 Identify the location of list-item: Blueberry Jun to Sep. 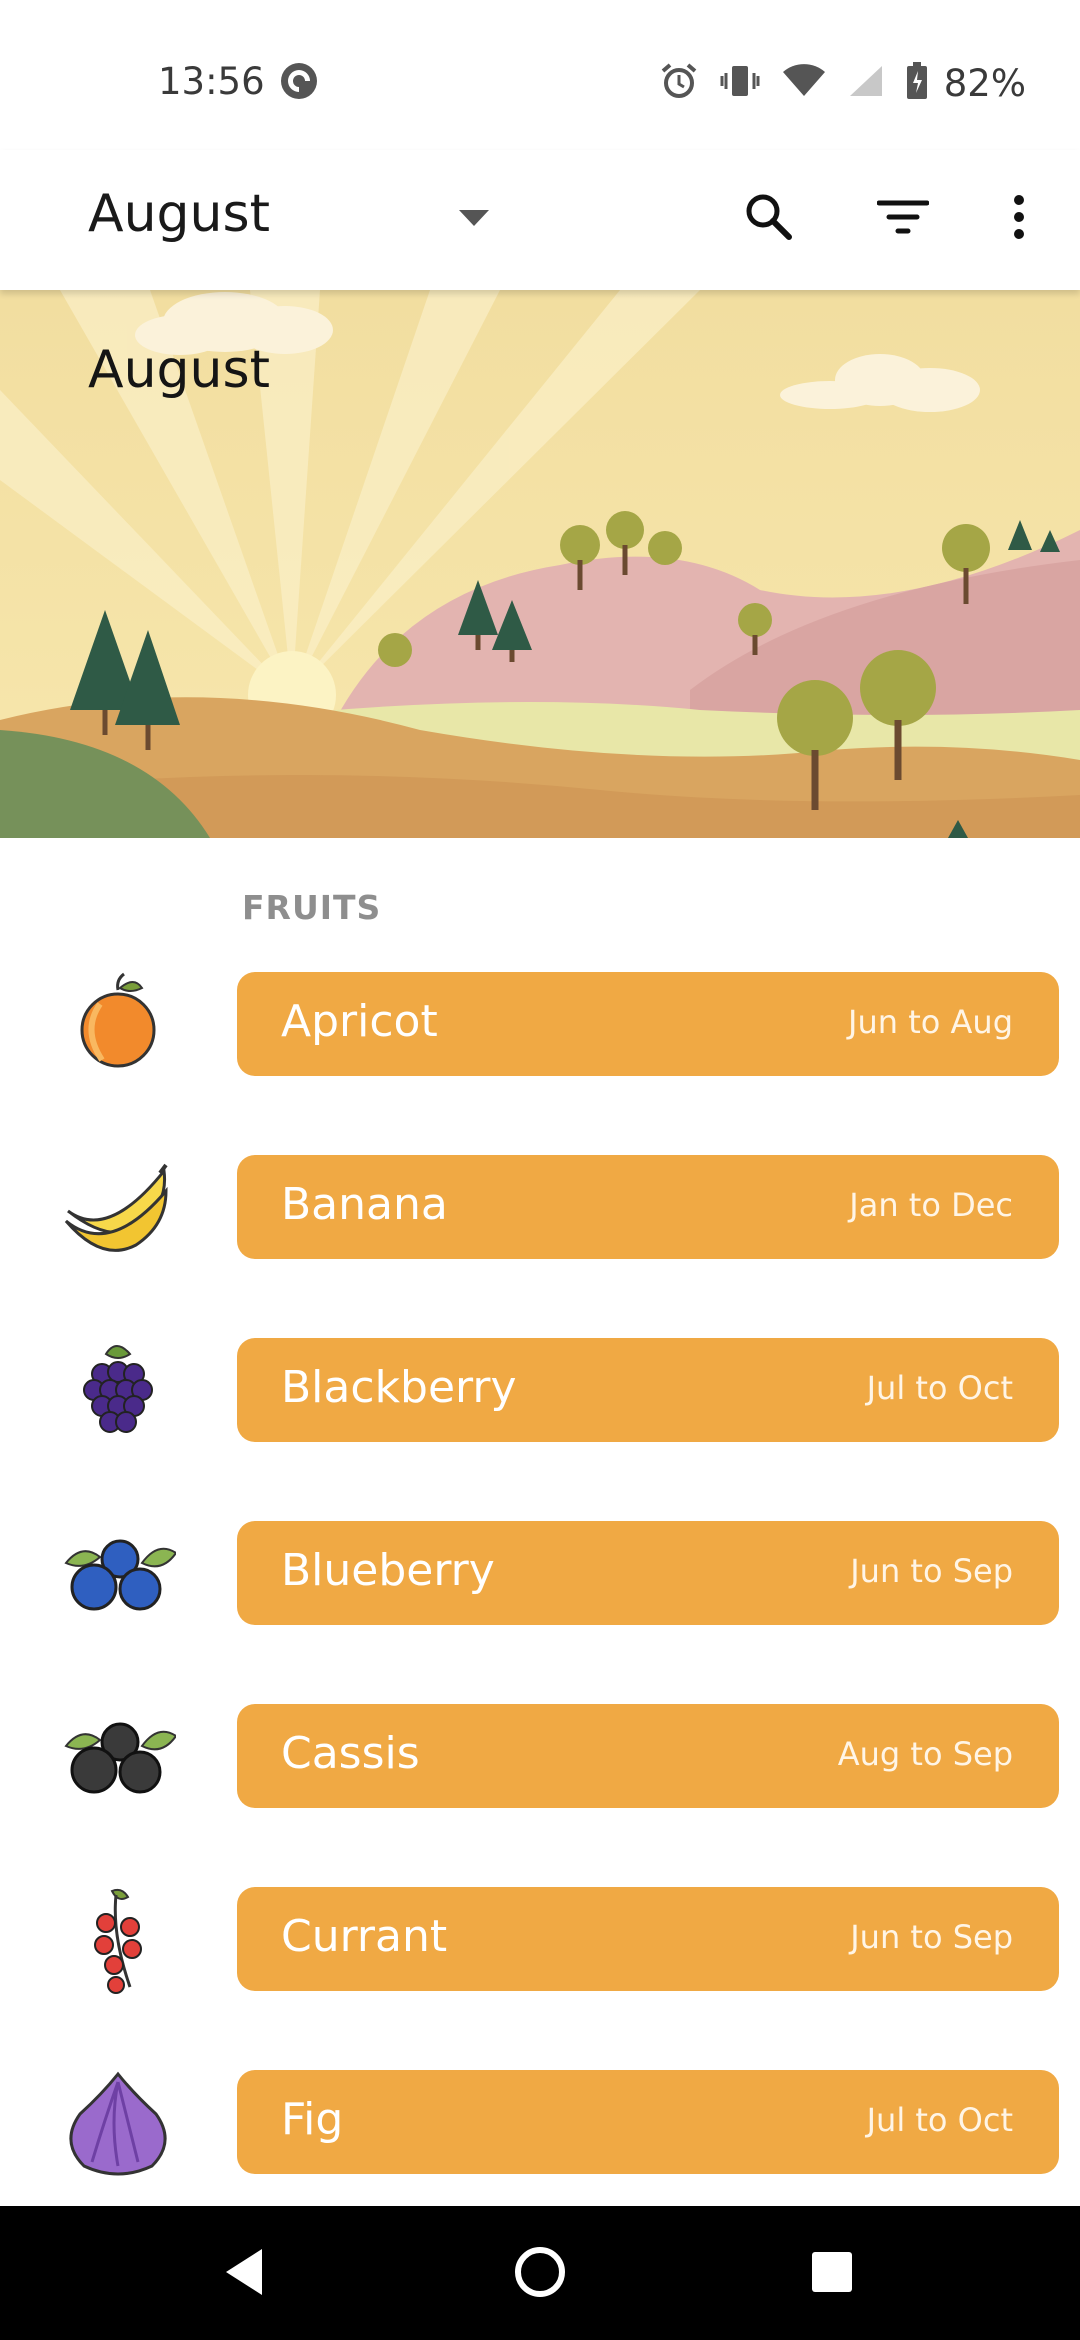
(540, 1573).